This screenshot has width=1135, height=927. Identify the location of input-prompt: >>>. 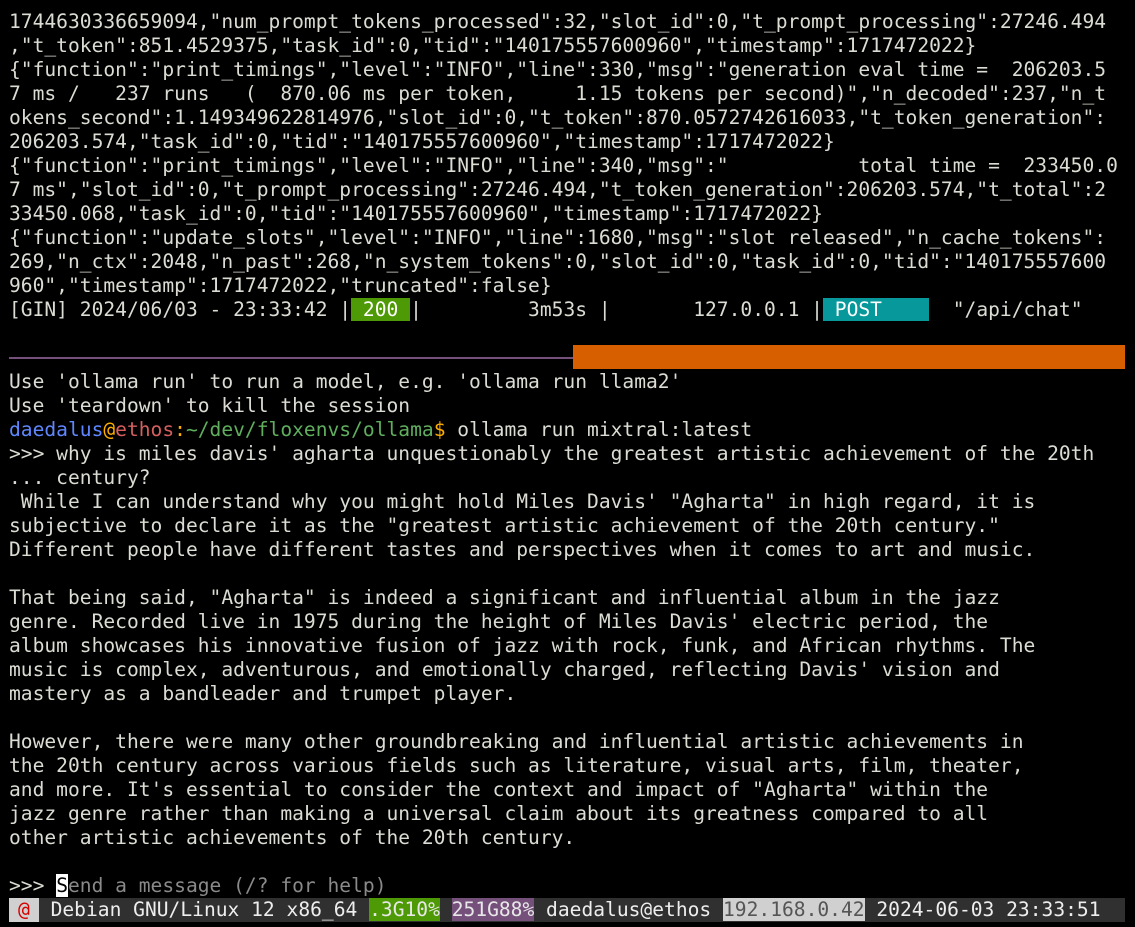
(33, 885).